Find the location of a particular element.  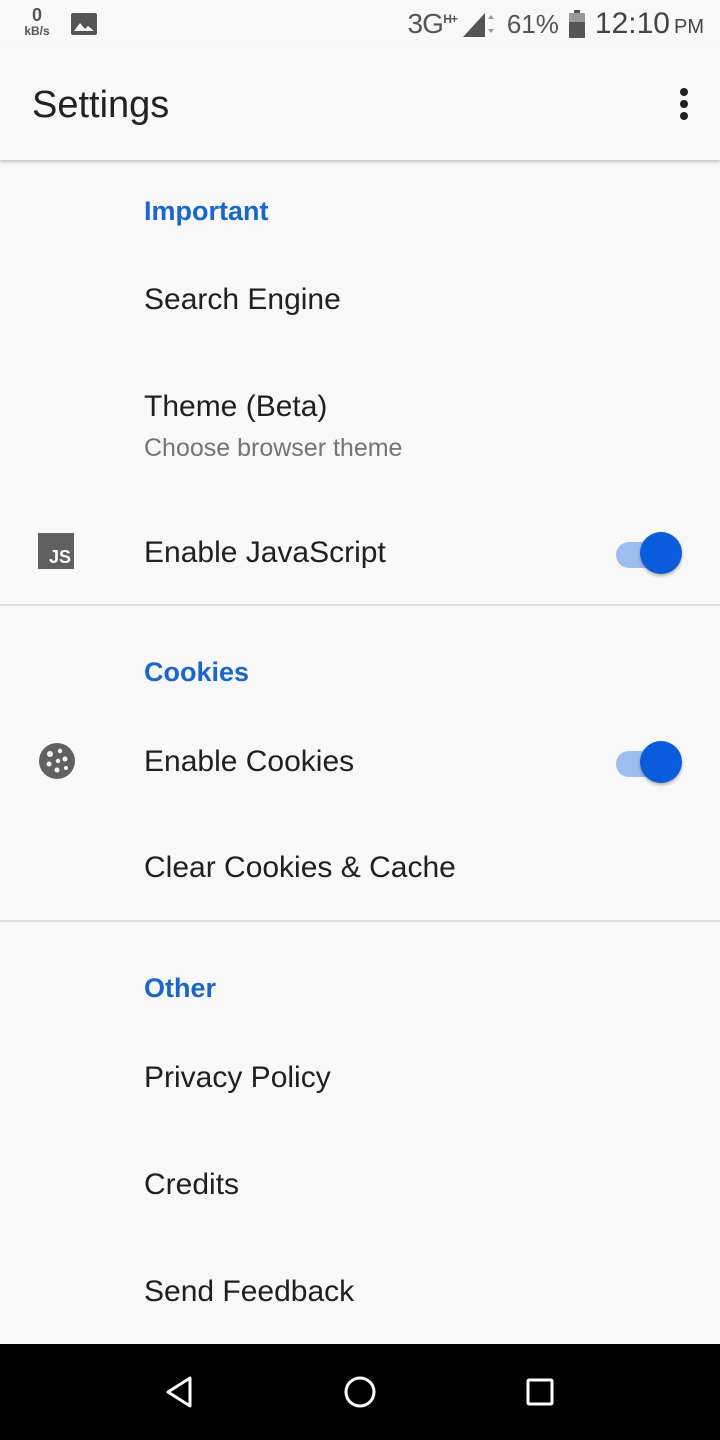

navigation-bar is located at coordinates (360, 1392).